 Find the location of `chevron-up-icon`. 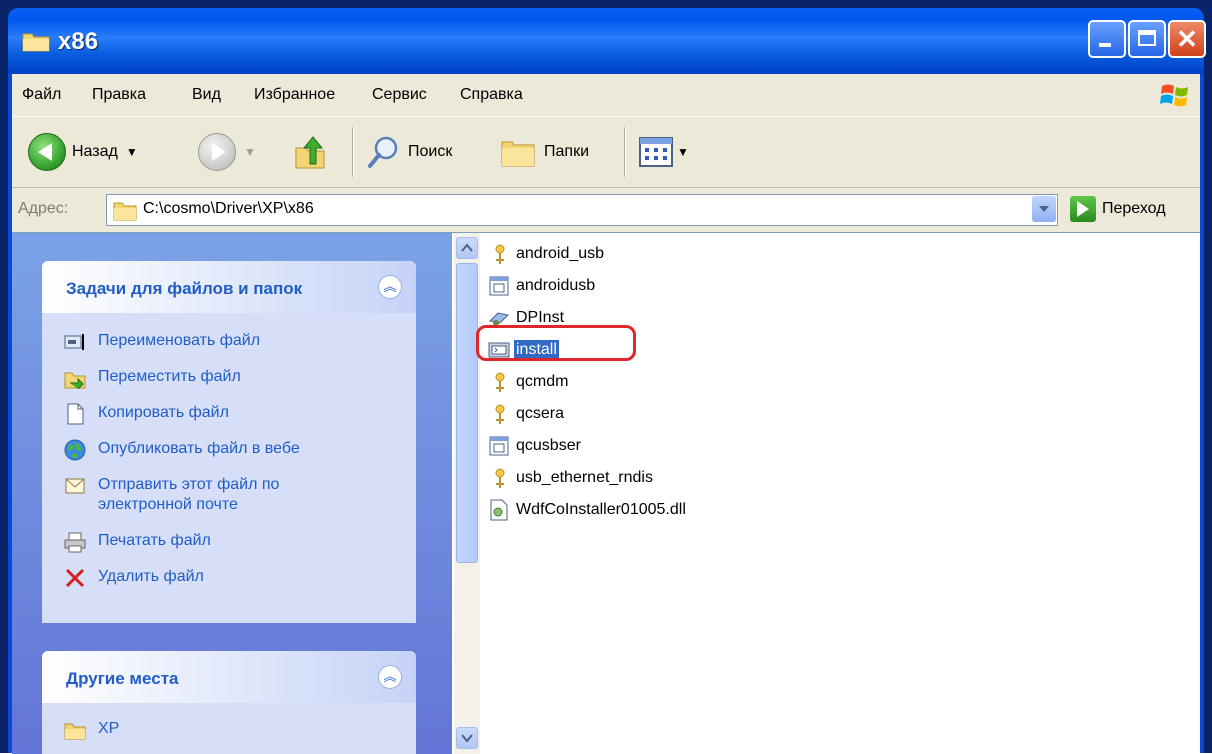

chevron-up-icon is located at coordinates (467, 247).